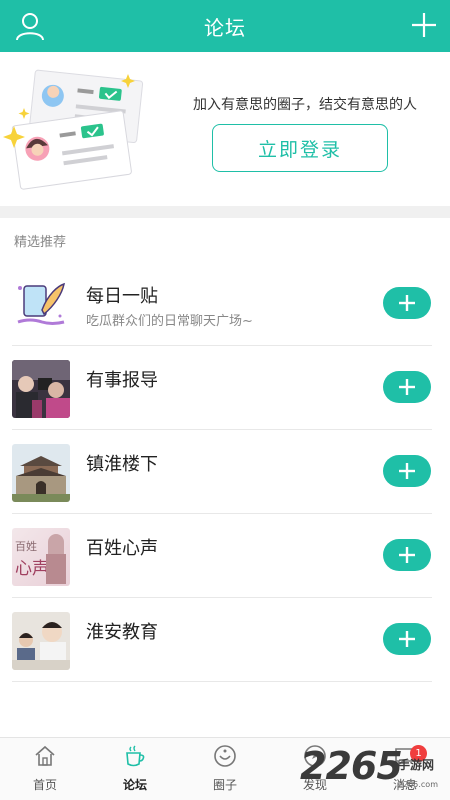  I want to click on top-app-bar: 论坛, so click(225, 26).